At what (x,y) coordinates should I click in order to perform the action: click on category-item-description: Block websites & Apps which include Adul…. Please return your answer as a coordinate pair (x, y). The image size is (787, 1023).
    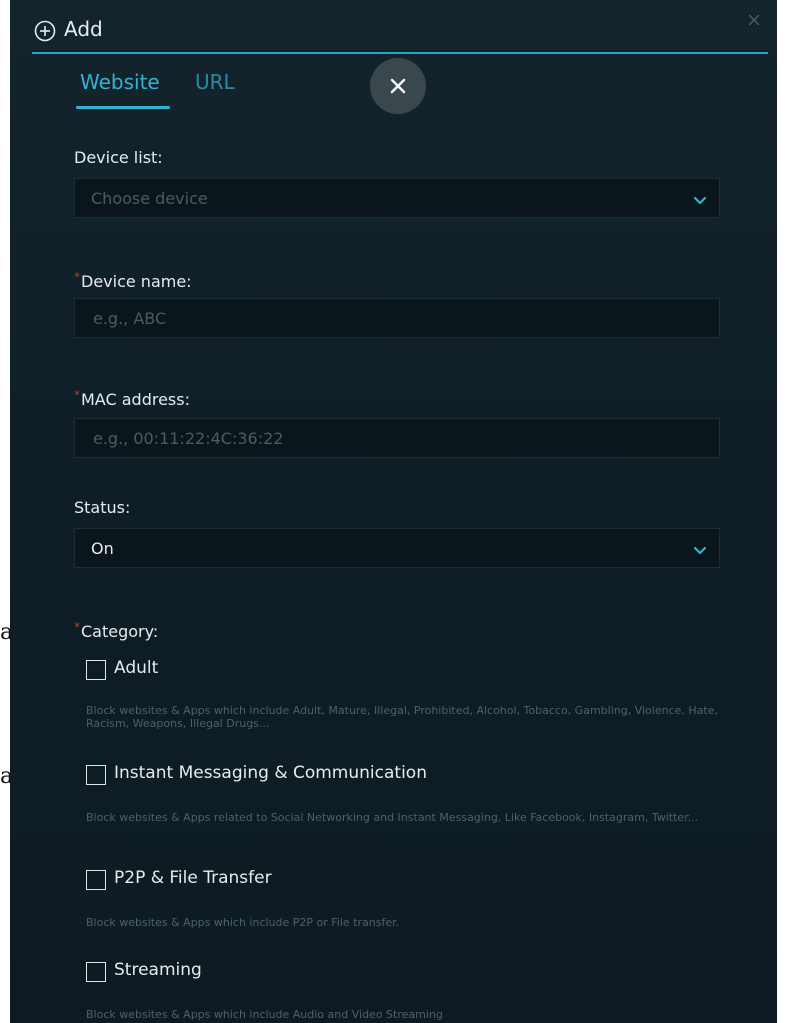
    Looking at the image, I should click on (402, 717).